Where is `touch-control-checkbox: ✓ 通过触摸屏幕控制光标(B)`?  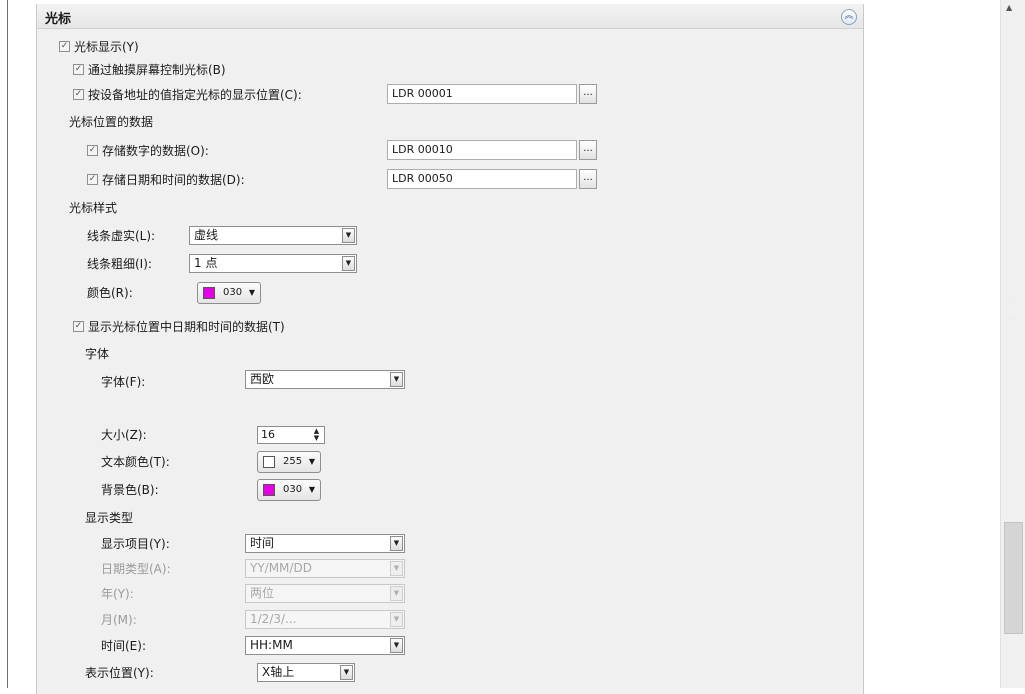 touch-control-checkbox: ✓ 通过触摸屏幕控制光标(B) is located at coordinates (149, 69).